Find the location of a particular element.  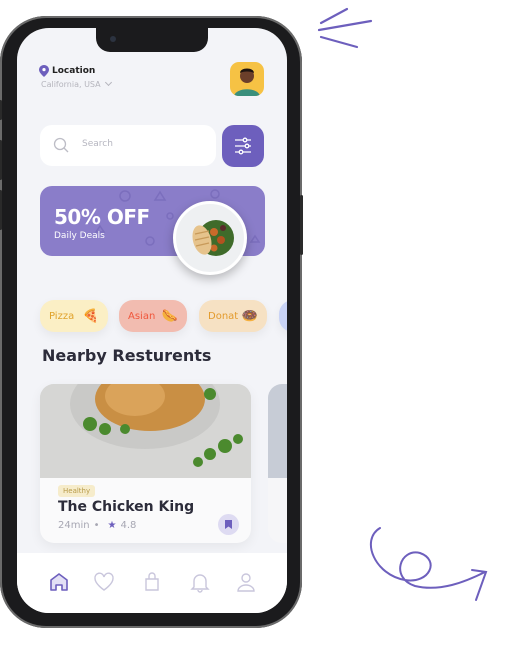

location-selector: California, USA is located at coordinates (77, 83).